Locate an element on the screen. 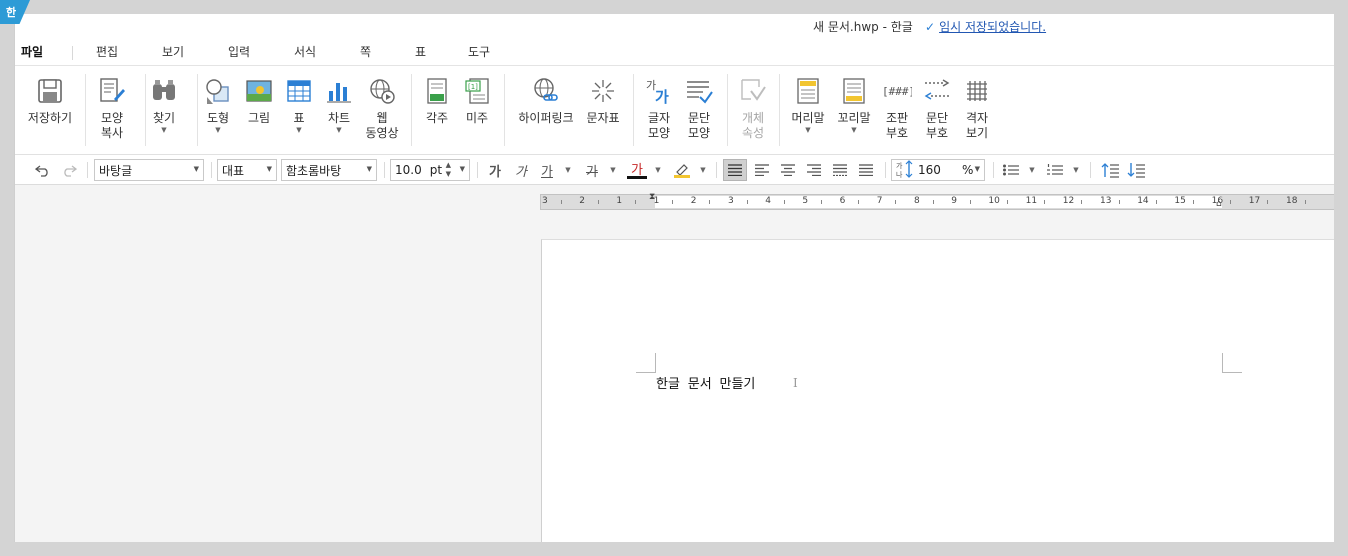 This screenshot has width=1348, height=556. find-button: 찾기 ▼ is located at coordinates (164, 105).